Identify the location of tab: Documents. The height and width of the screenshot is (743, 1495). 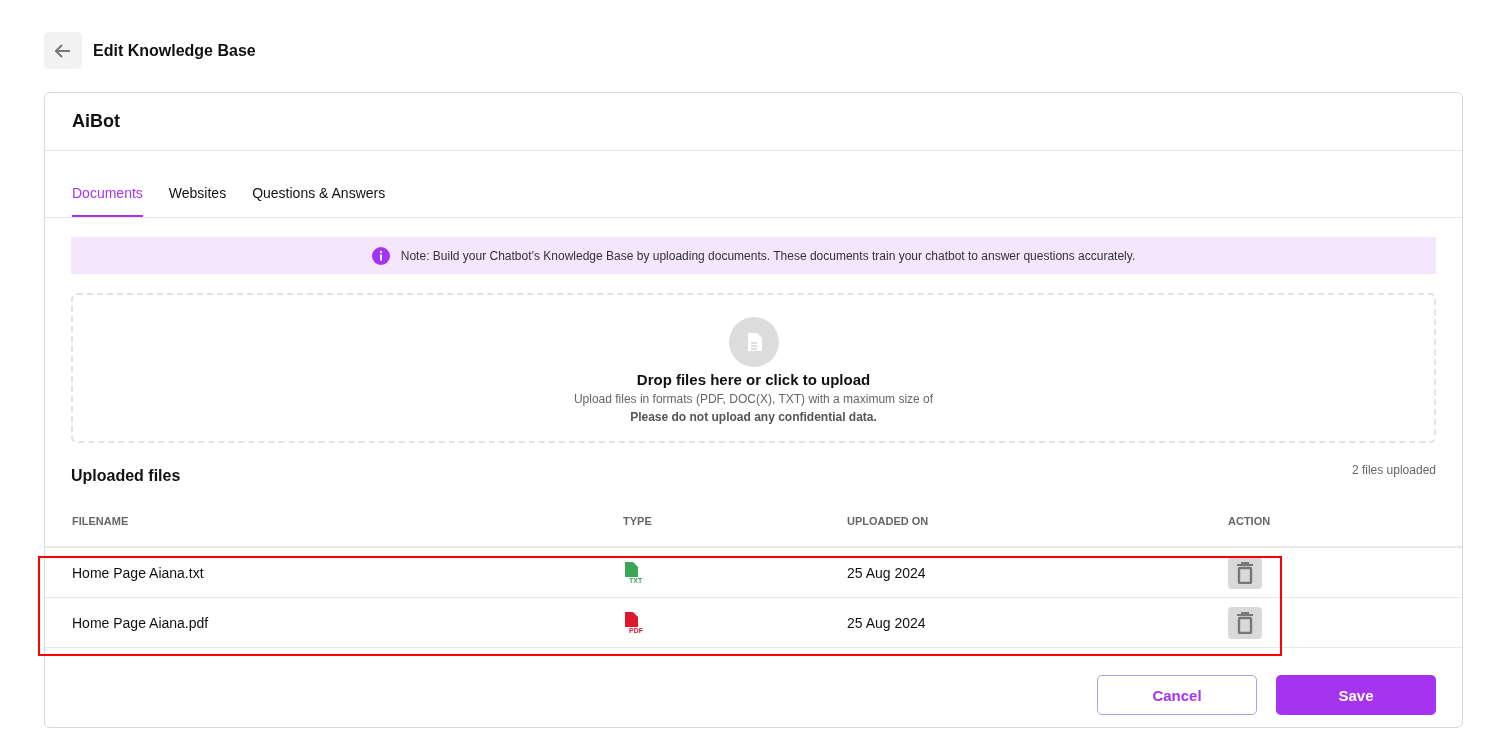
(107, 201).